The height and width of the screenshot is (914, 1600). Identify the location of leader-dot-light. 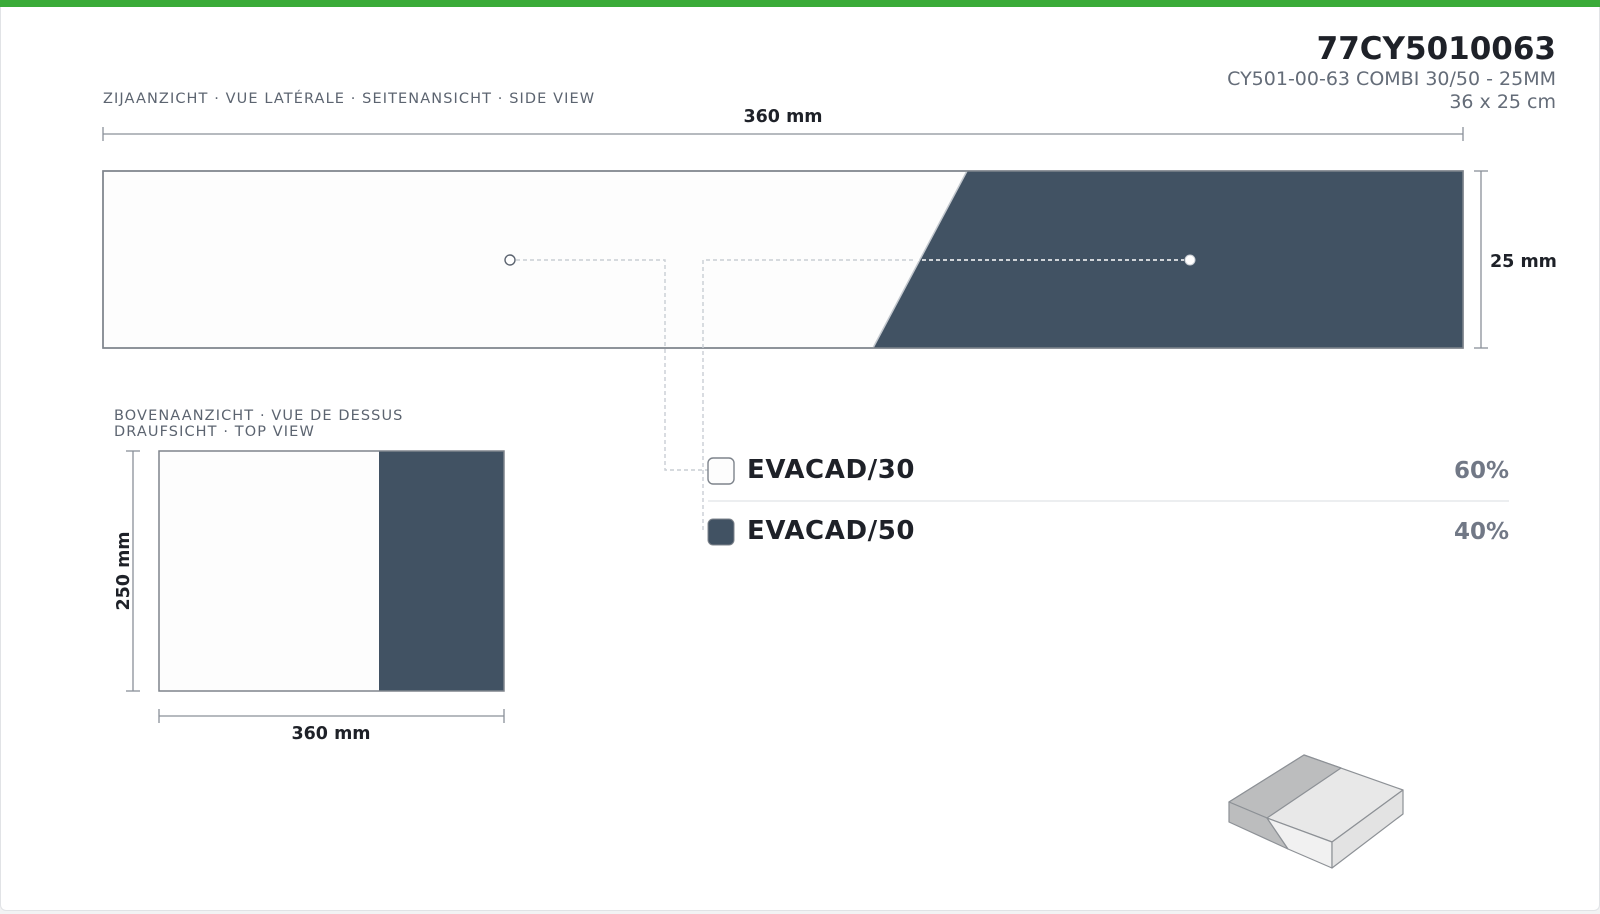
(510, 260).